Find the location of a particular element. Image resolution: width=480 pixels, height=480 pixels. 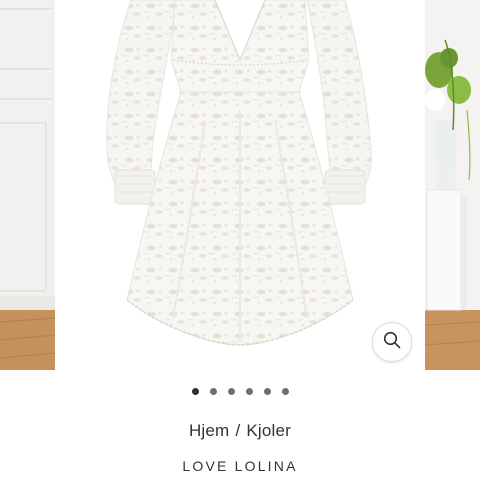

breadcrumb-category-link: Kjoler is located at coordinates (268, 430).